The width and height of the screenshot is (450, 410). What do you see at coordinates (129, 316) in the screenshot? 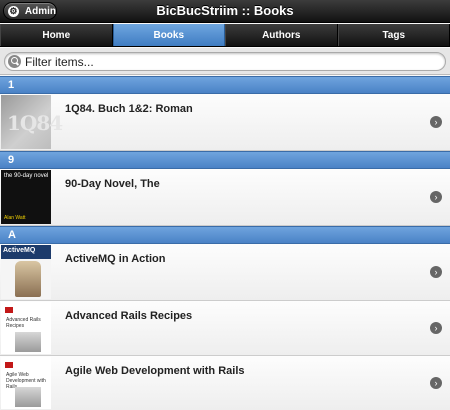
I see `book-title: Advanced Rails Recipes` at bounding box center [129, 316].